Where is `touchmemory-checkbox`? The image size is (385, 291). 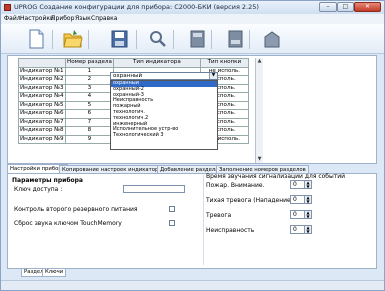 touchmemory-checkbox is located at coordinates (172, 223).